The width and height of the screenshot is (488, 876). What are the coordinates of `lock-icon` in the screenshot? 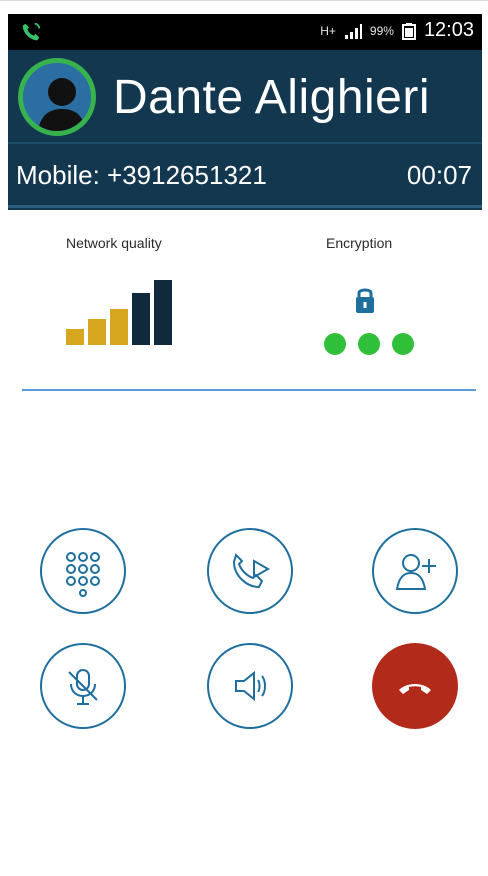 It's located at (365, 300).